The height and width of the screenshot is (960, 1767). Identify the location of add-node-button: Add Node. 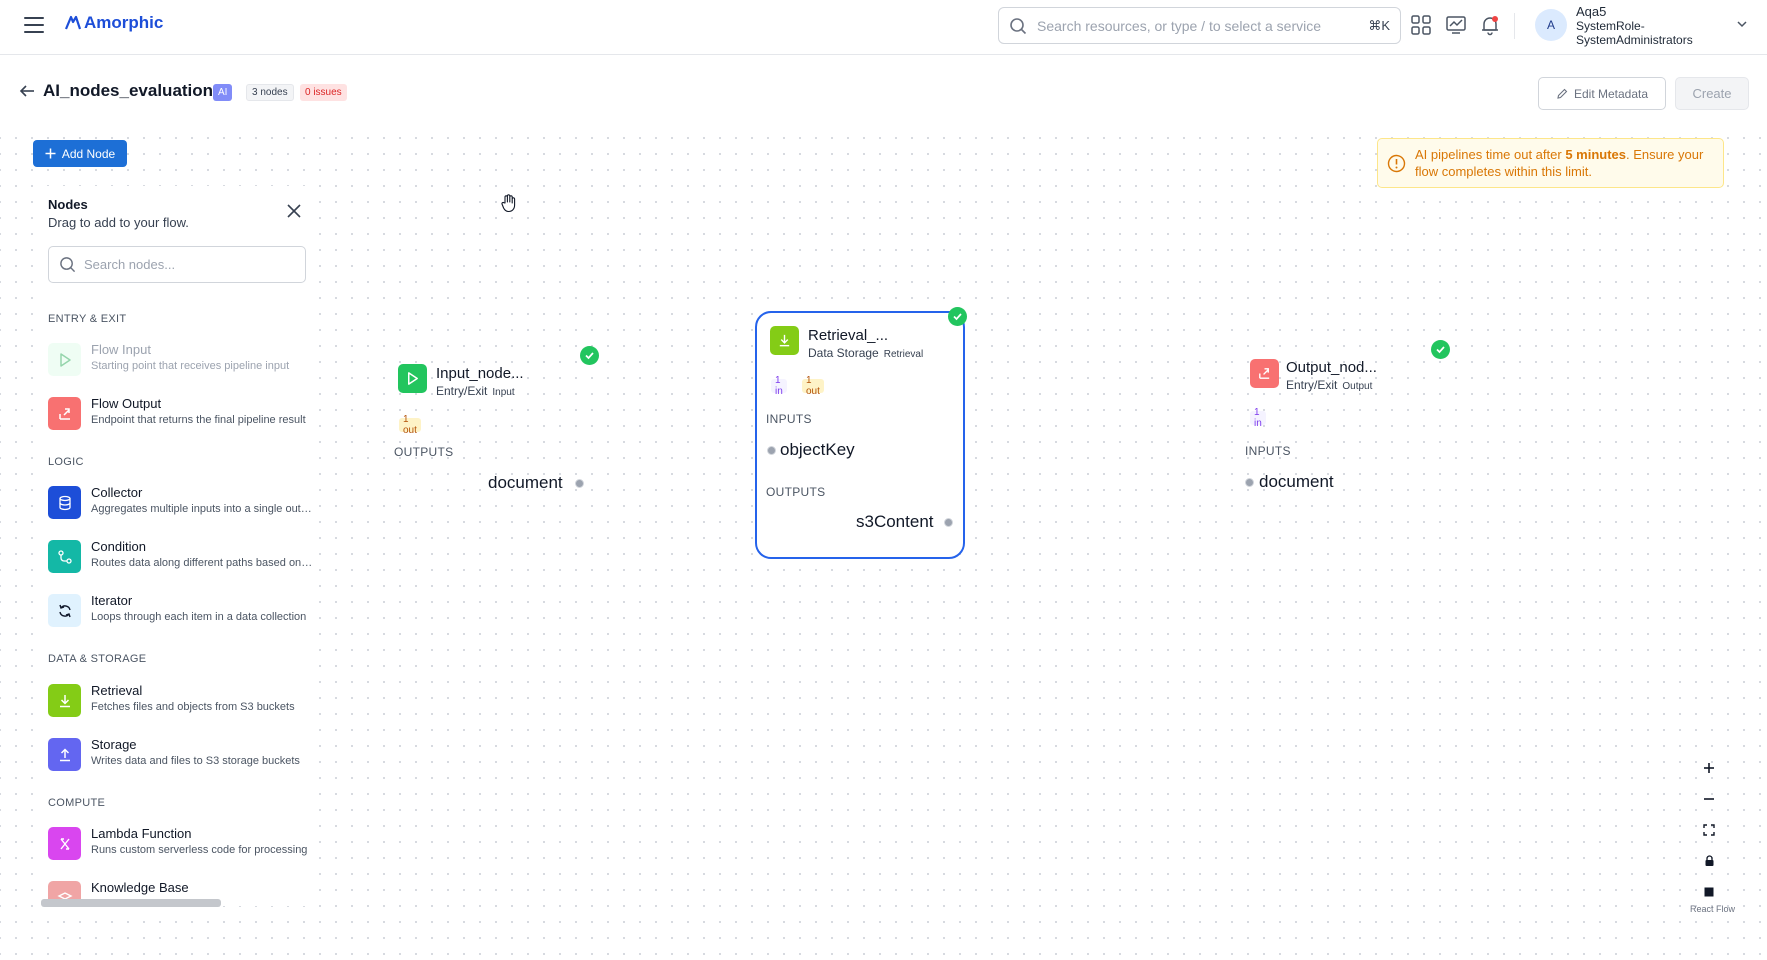
(80, 153).